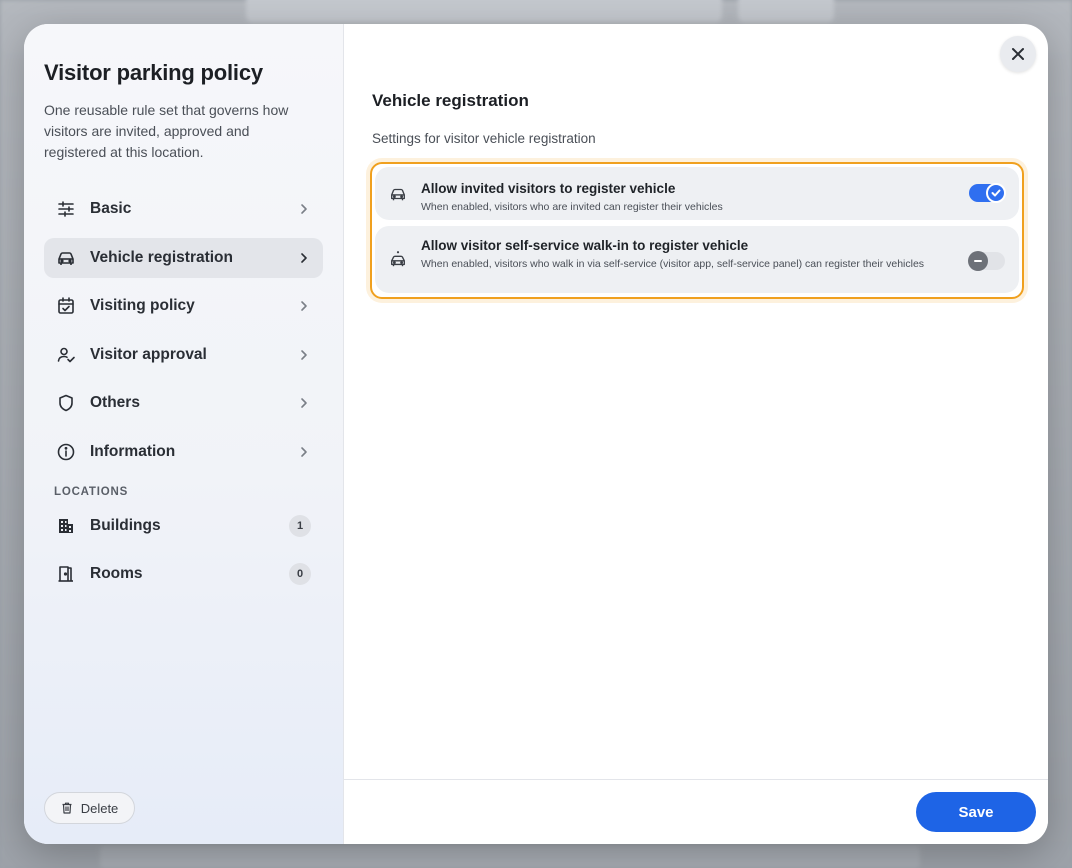 The width and height of the screenshot is (1072, 868). I want to click on nav-item-information: Information, so click(183, 452).